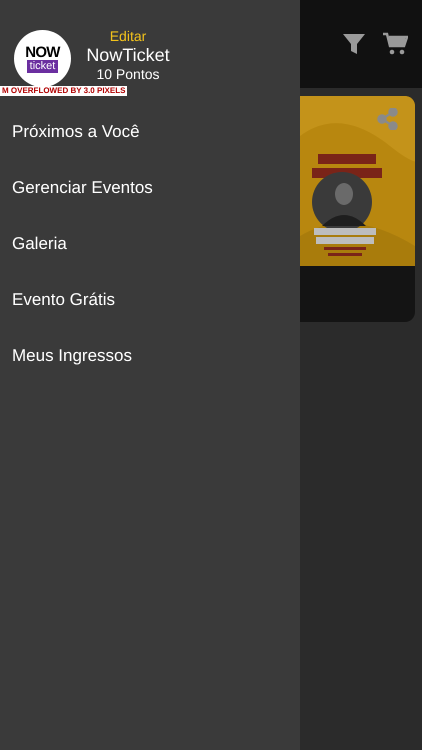  I want to click on edit-link: Editar, so click(128, 36).